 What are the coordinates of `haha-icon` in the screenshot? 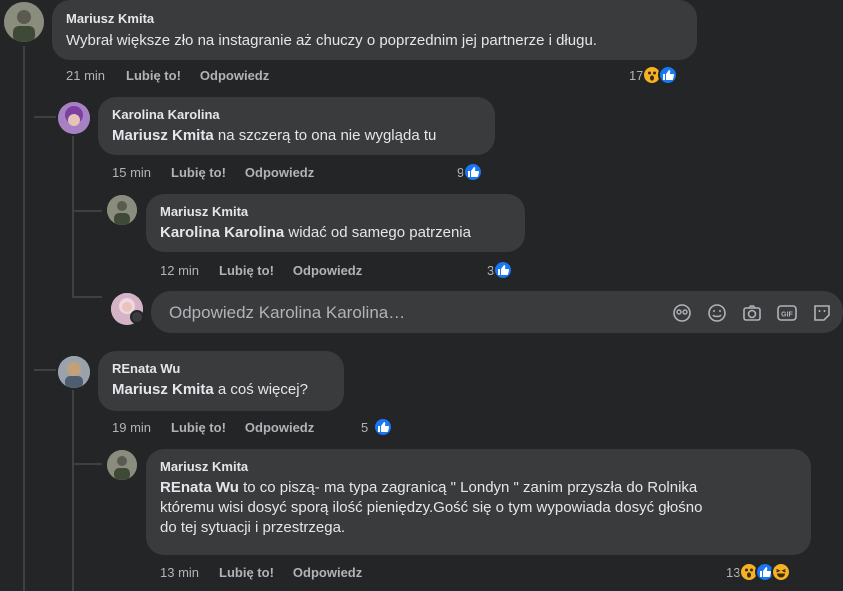 It's located at (781, 572).